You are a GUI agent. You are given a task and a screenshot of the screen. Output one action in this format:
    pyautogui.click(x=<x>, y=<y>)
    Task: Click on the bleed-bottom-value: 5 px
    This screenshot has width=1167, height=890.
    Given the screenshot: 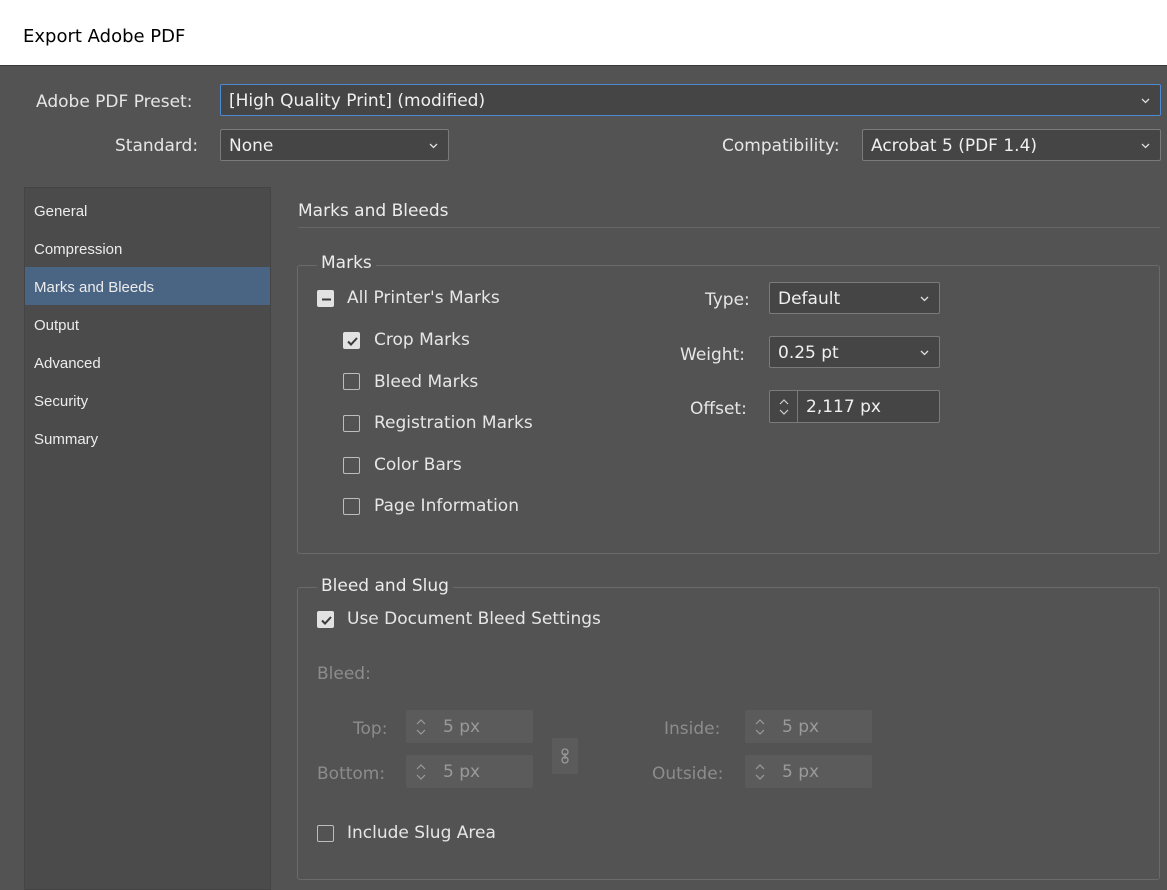 What is the action you would take?
    pyautogui.click(x=461, y=772)
    